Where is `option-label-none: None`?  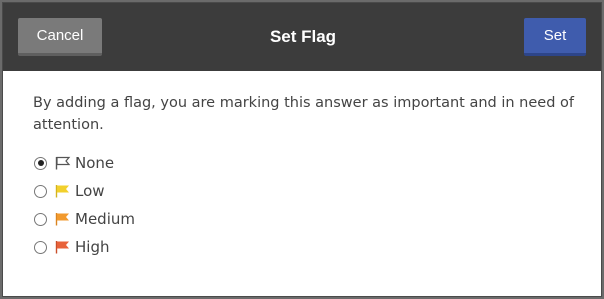 option-label-none: None is located at coordinates (95, 163).